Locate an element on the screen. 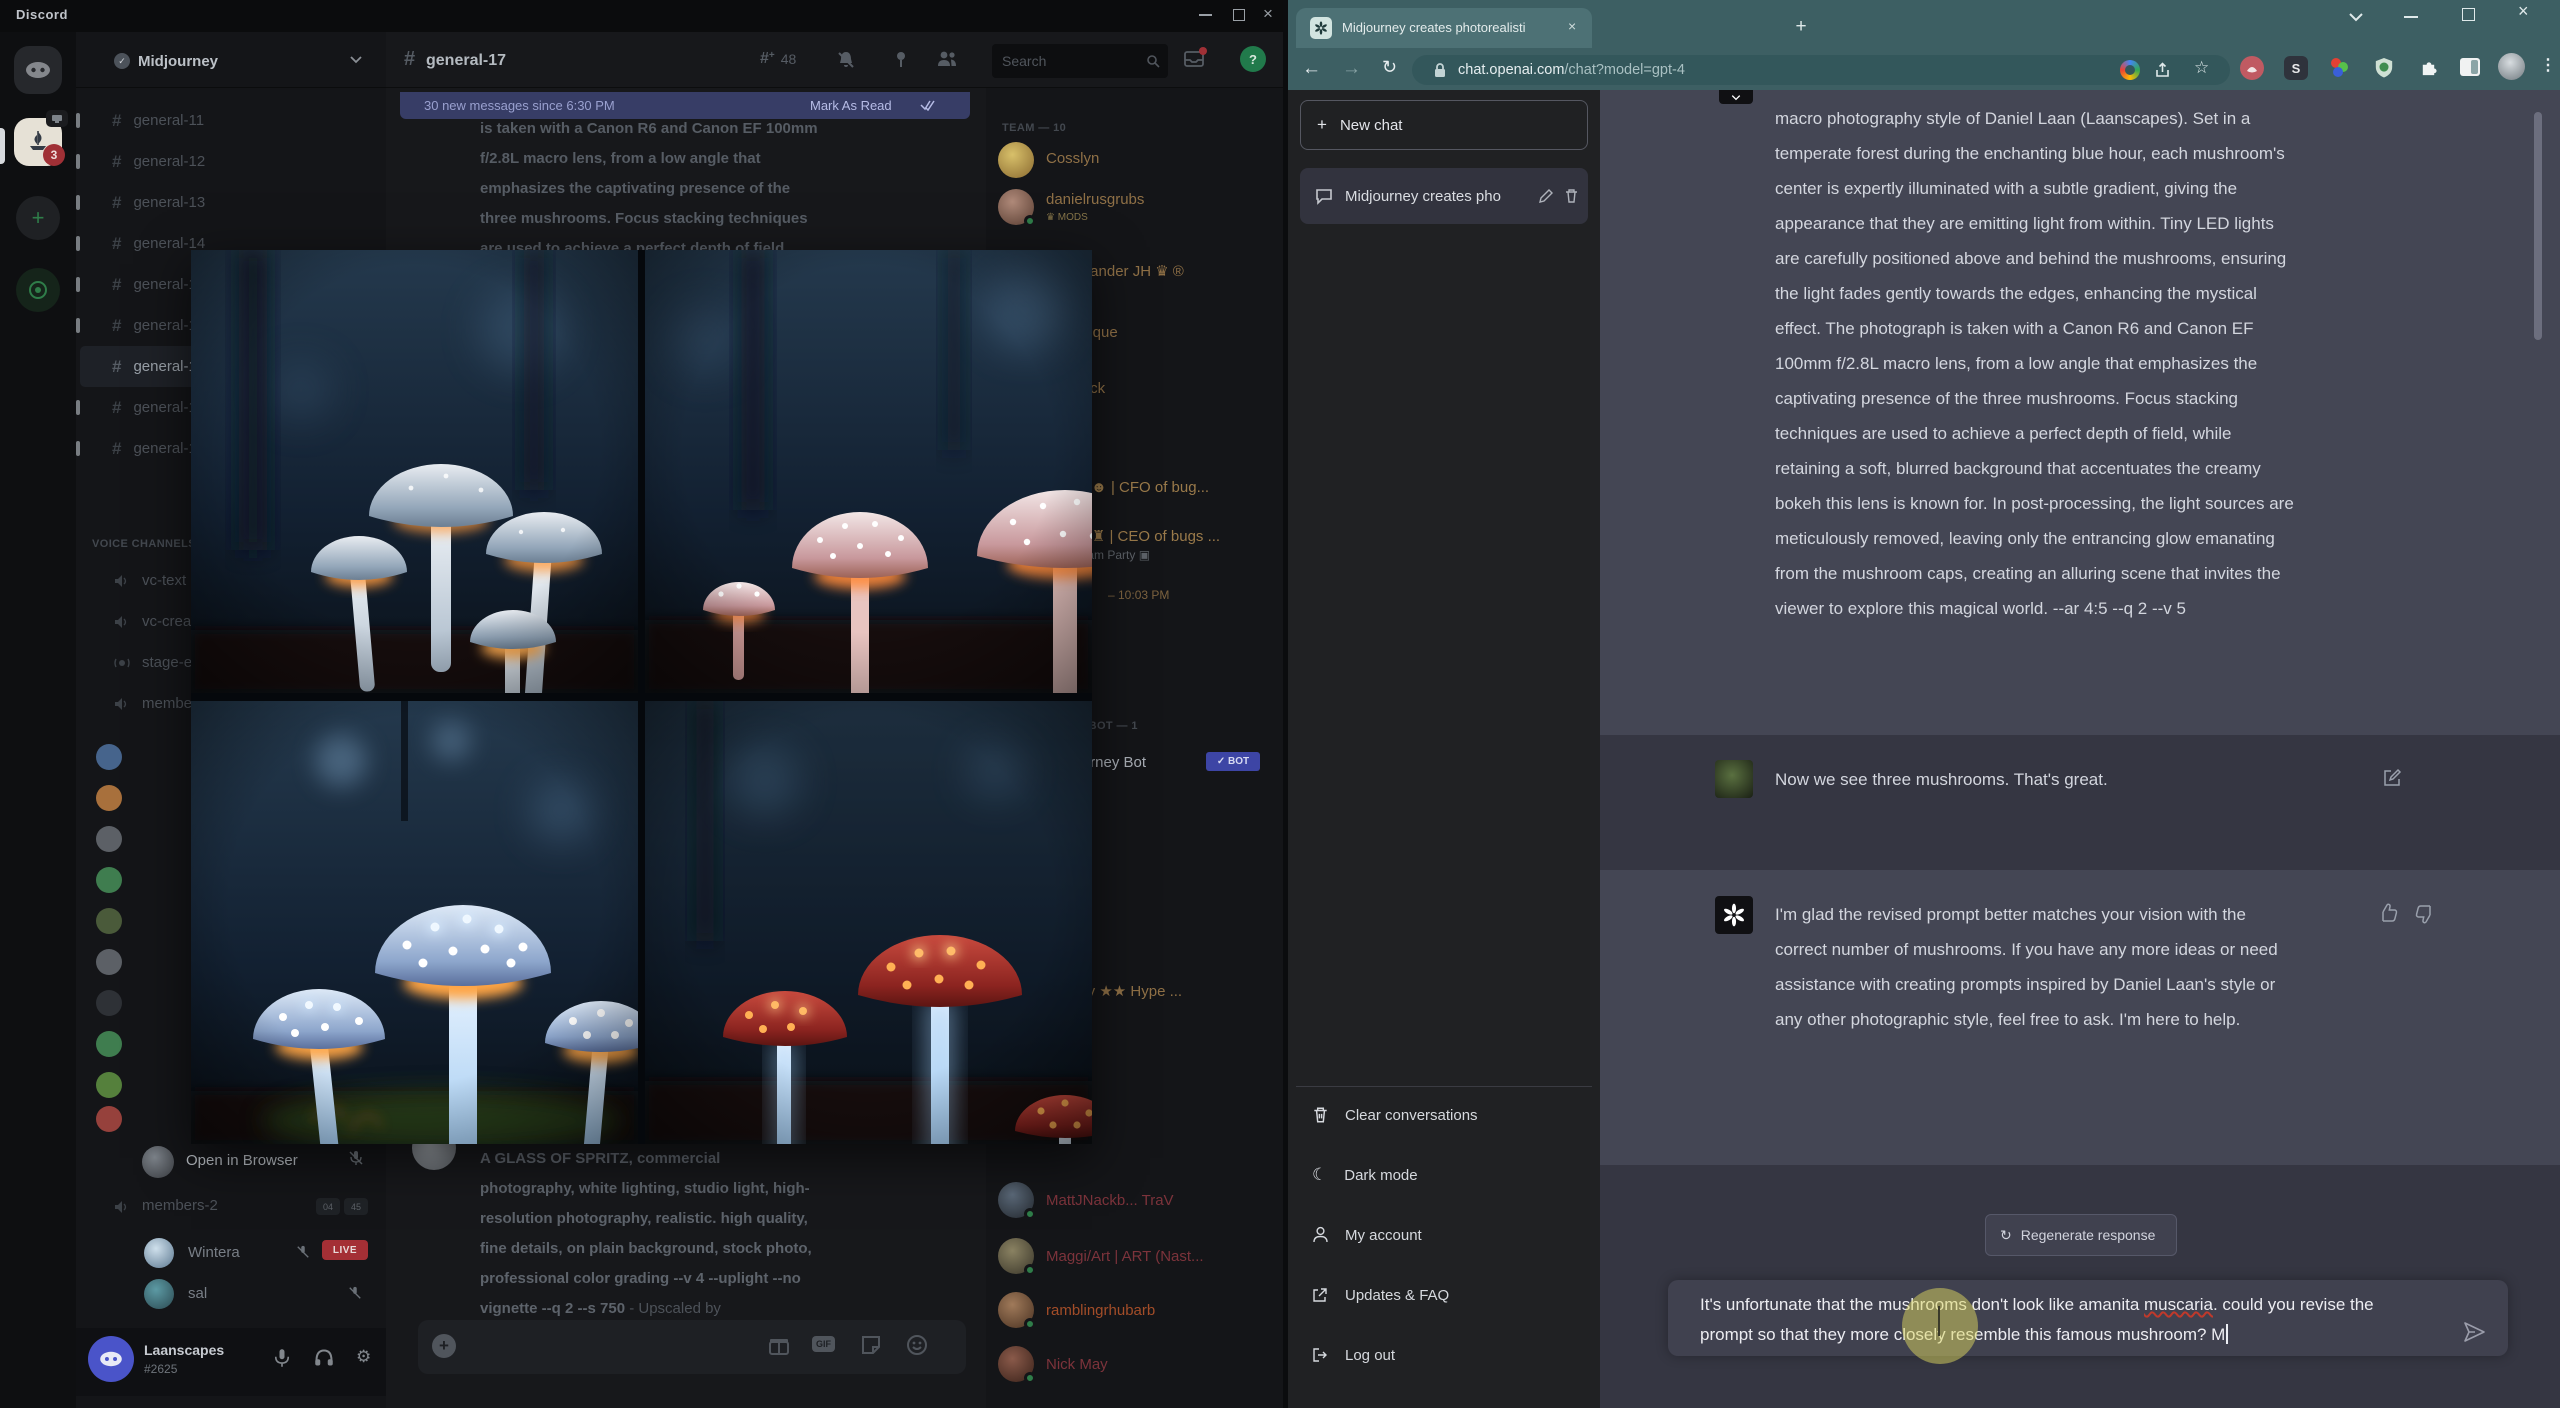  channel-general-11: # general-11 is located at coordinates (229, 120).